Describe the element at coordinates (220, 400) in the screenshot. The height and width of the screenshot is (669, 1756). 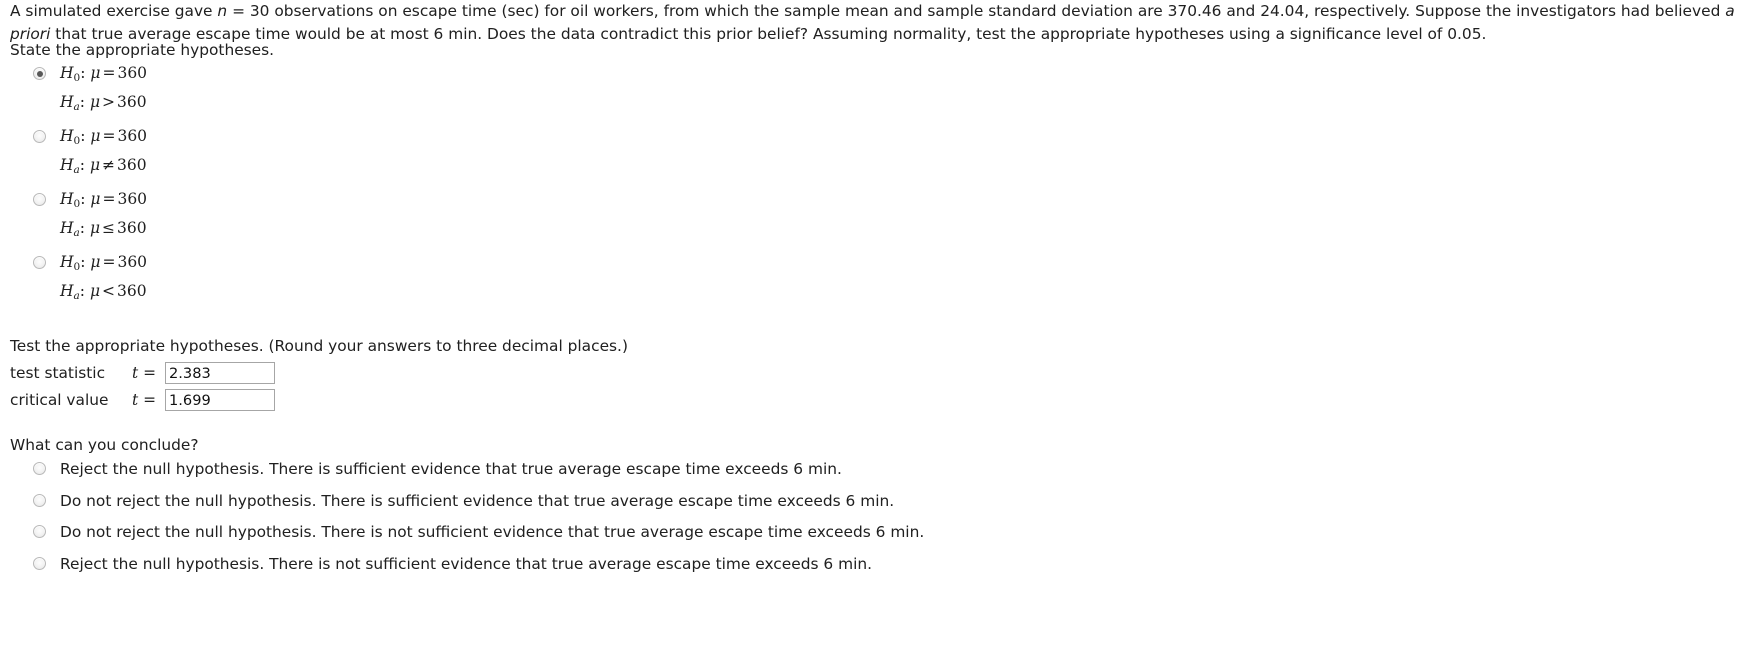
I see `critical-value-input` at that location.